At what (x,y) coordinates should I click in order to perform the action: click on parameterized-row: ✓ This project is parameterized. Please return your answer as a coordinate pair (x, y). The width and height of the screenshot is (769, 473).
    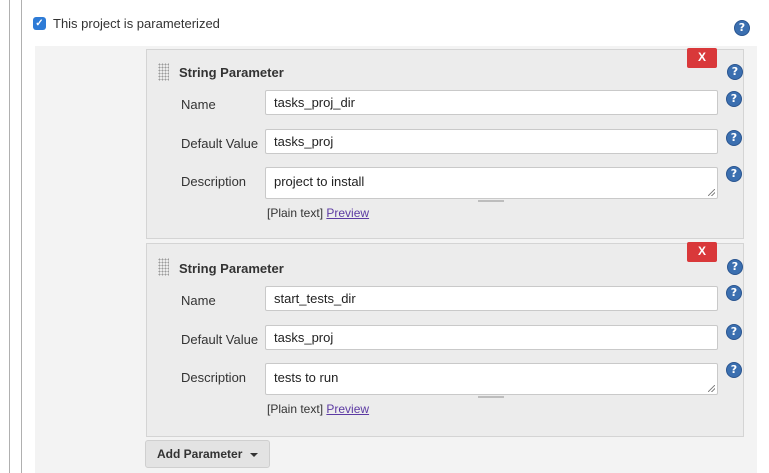
    Looking at the image, I should click on (126, 23).